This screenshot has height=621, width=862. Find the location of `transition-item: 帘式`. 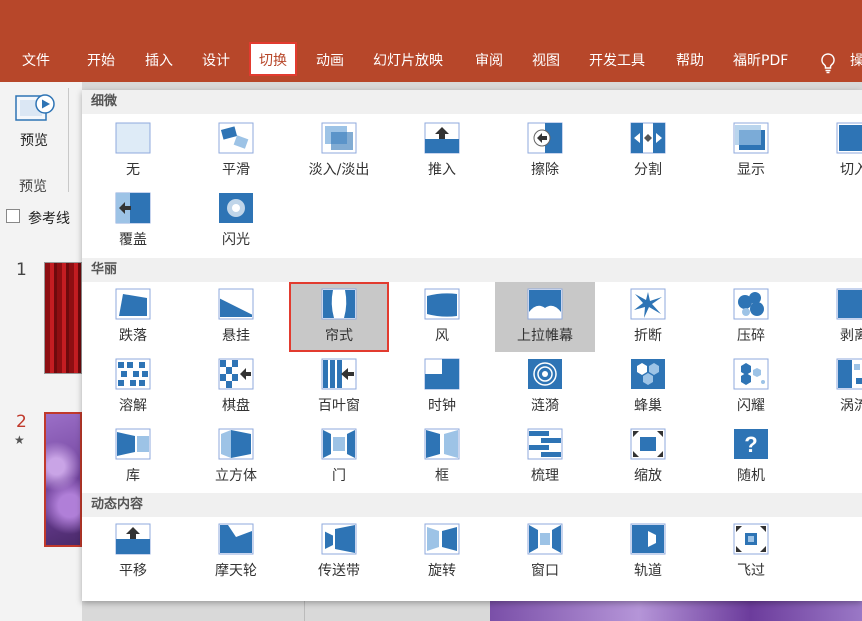

transition-item: 帘式 is located at coordinates (339, 317).